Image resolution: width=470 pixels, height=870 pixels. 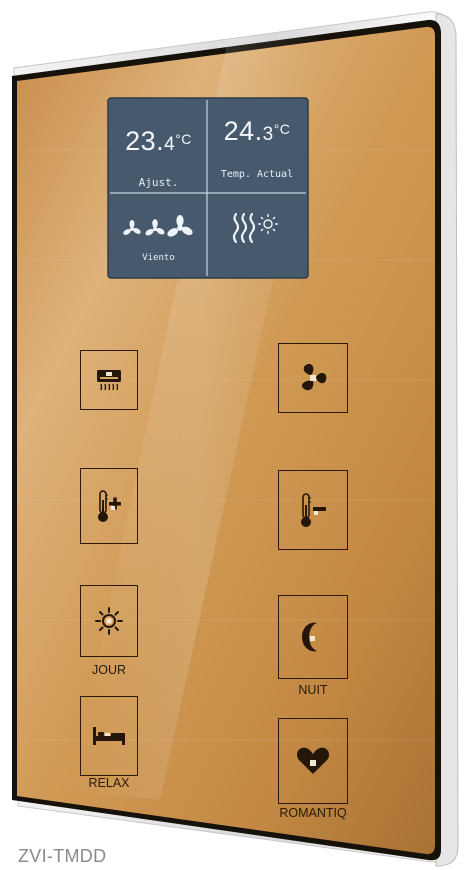 I want to click on jour-scene-button, so click(x=109, y=621).